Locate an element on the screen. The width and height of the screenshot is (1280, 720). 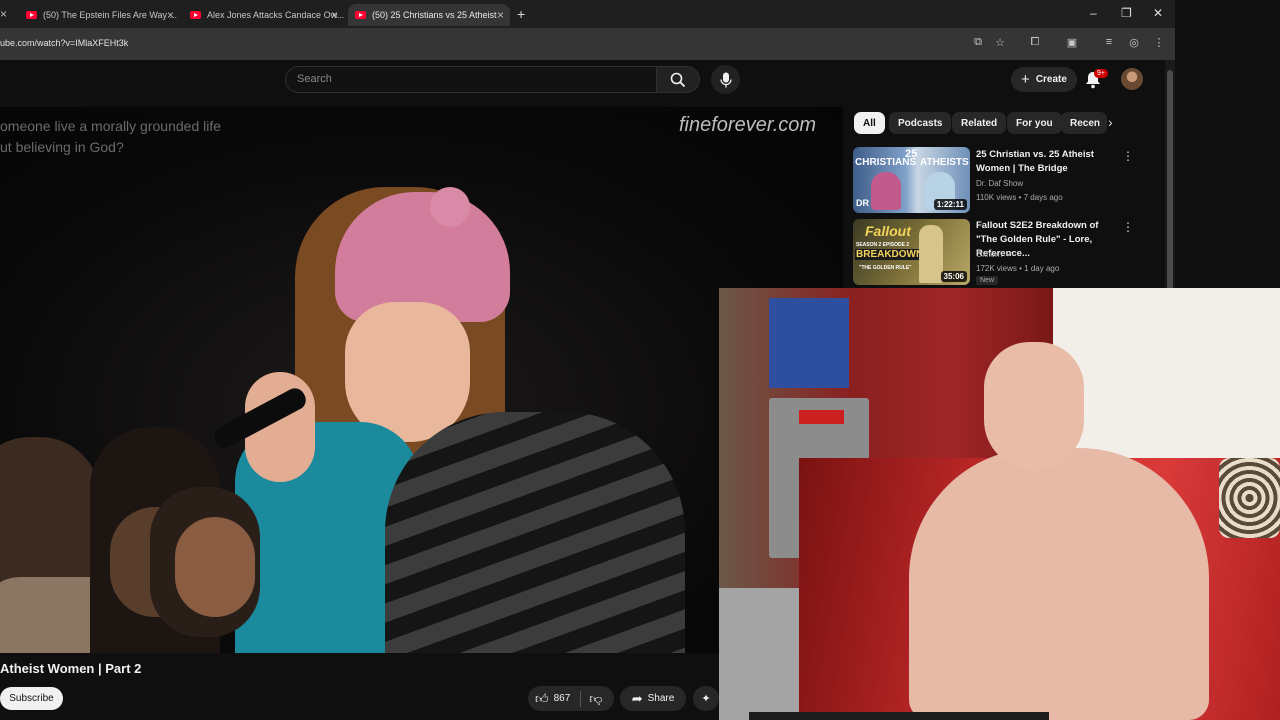
search-icon is located at coordinates (678, 79).